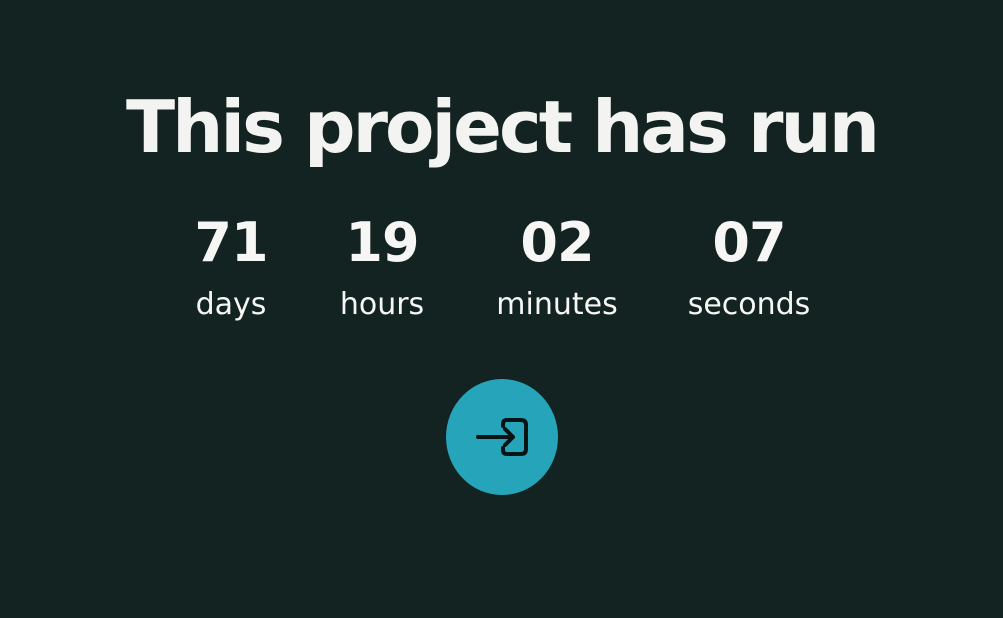  What do you see at coordinates (382, 242) in the screenshot?
I see `hours-value: 19` at bounding box center [382, 242].